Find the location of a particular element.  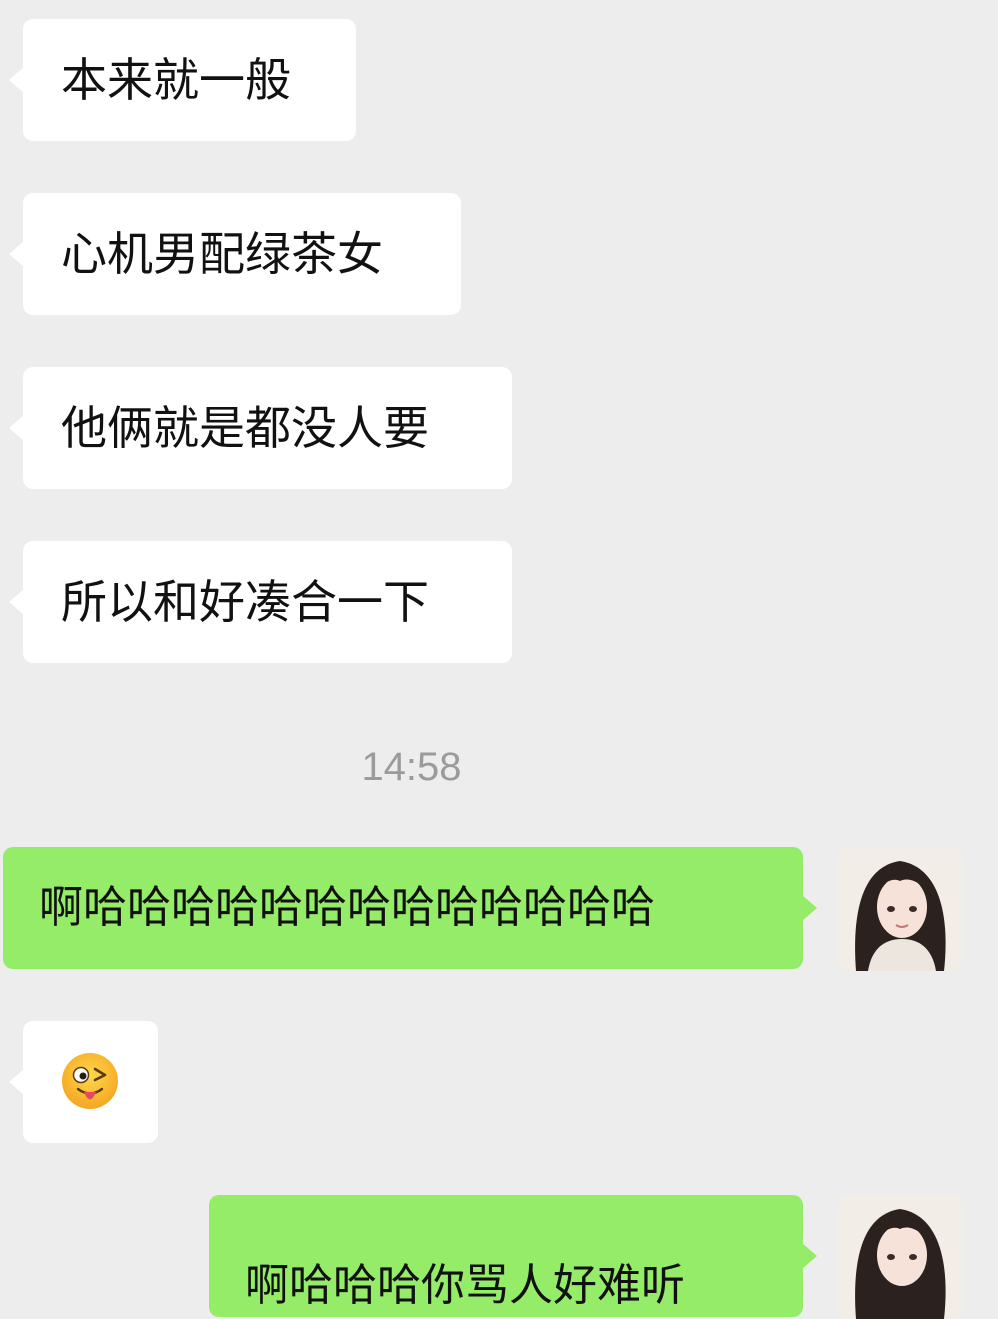

message-bubble-incoming: 本来就一般 is located at coordinates (182, 80).